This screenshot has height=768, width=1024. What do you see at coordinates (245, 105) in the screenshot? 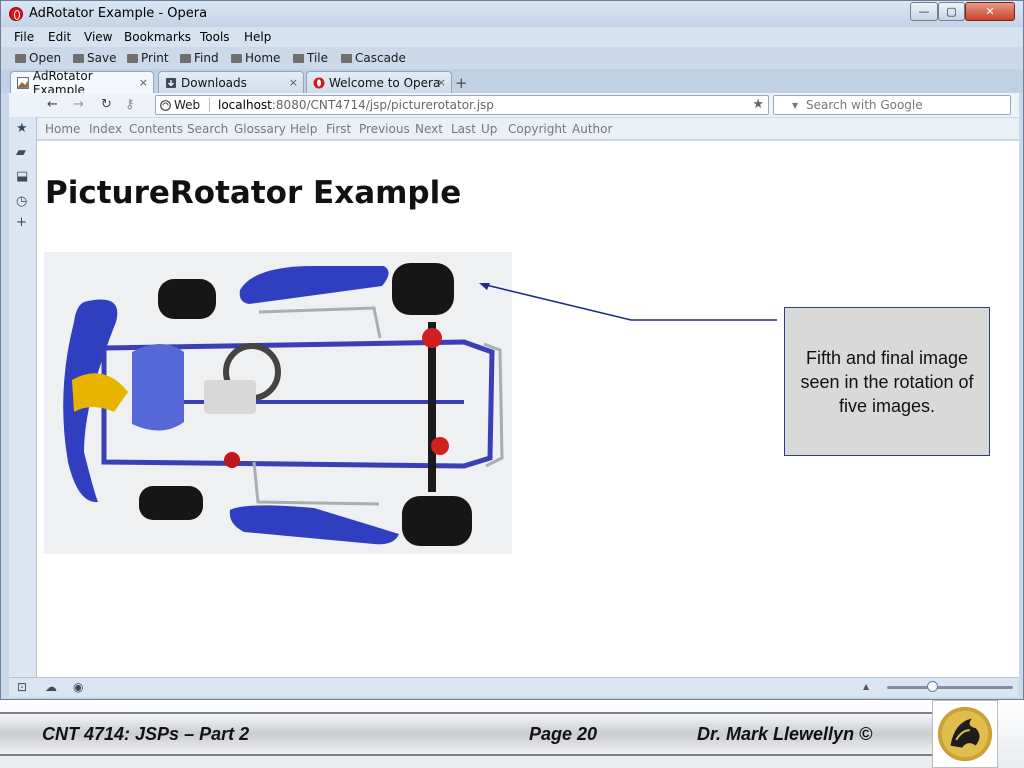
I see `url-host: localhost` at bounding box center [245, 105].